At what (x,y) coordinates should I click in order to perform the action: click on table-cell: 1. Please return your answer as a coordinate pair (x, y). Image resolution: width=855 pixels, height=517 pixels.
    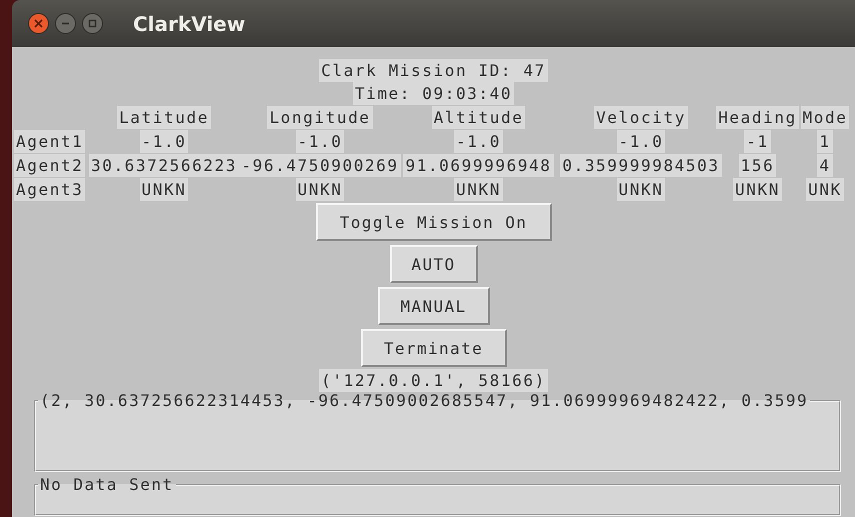
    Looking at the image, I should click on (825, 141).